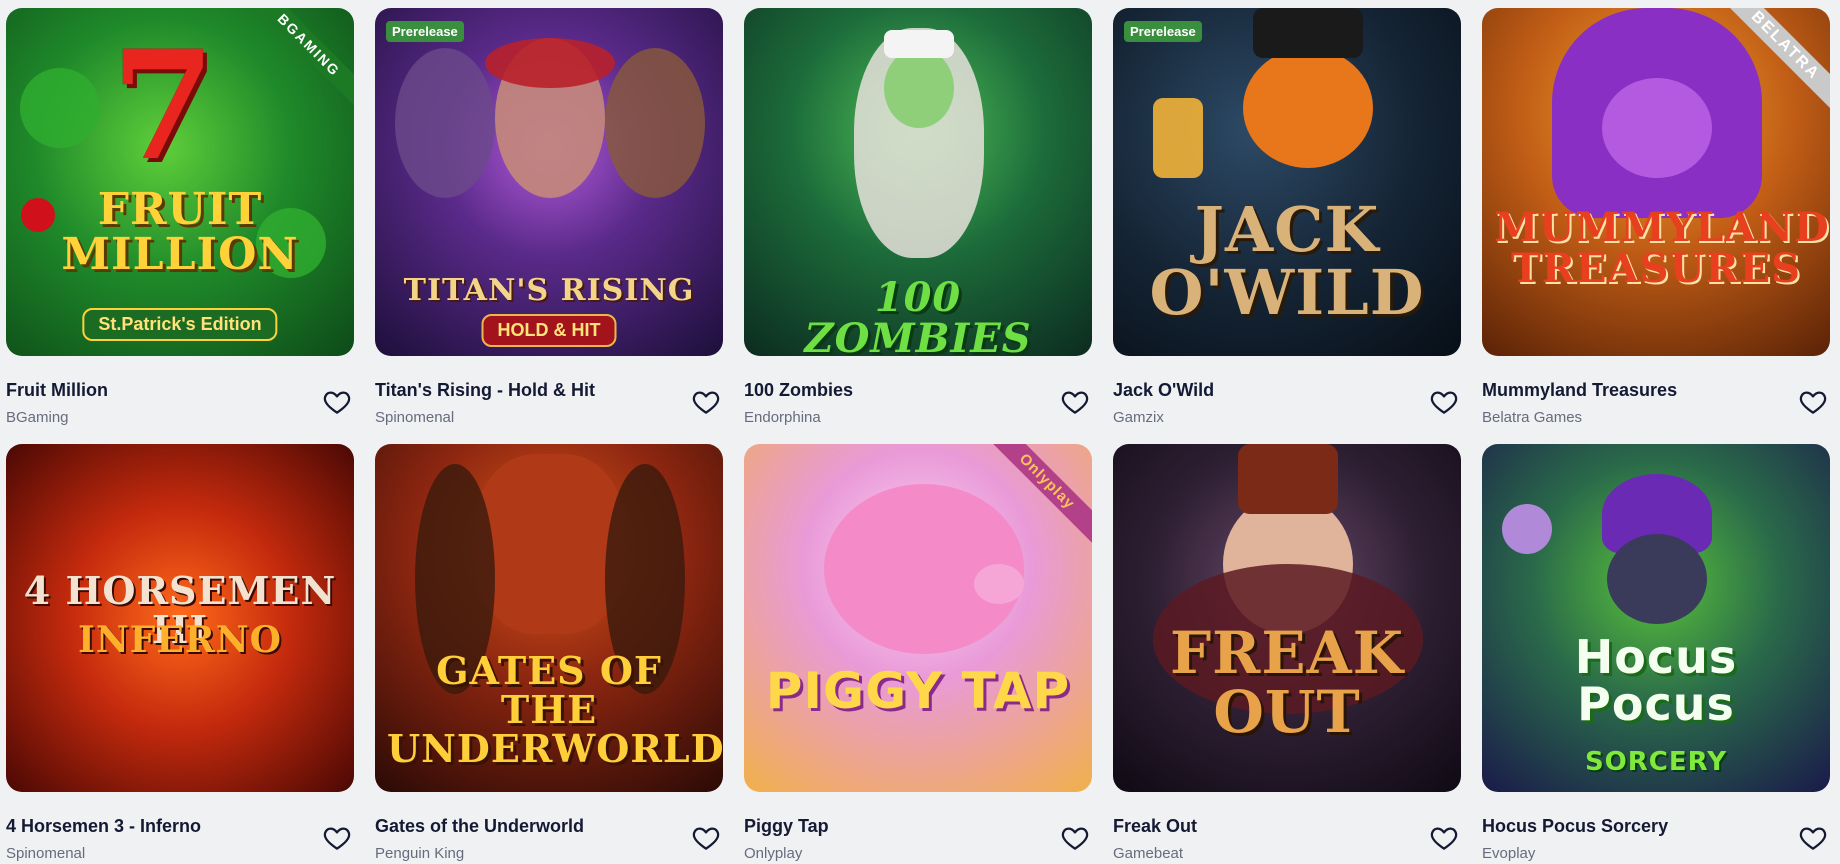  I want to click on art-title: TITAN'S RISING, so click(549, 290).